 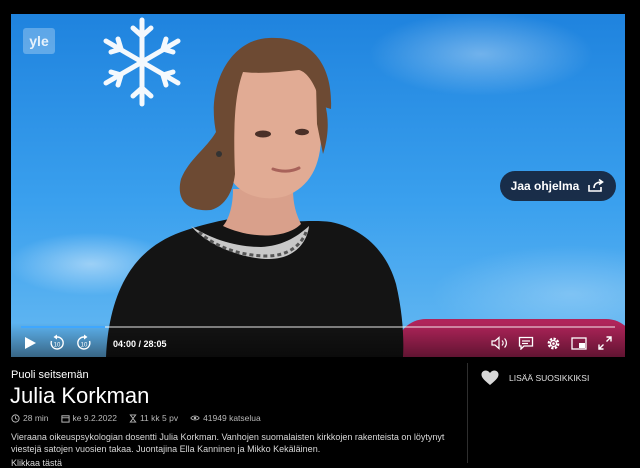 What do you see at coordinates (36, 418) in the screenshot?
I see `duration-text: 28 min` at bounding box center [36, 418].